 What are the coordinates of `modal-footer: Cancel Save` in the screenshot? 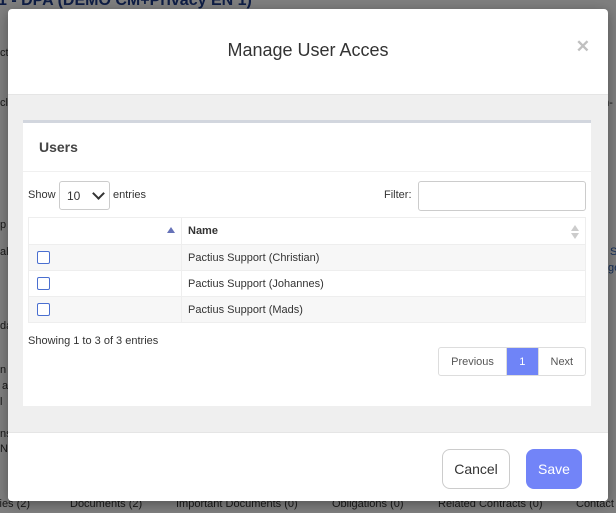 It's located at (308, 466).